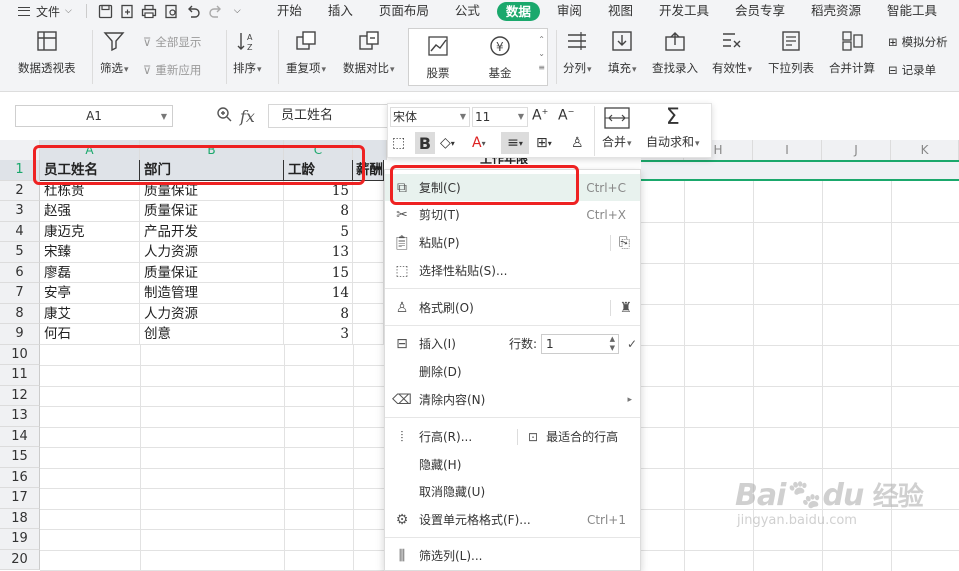 The width and height of the screenshot is (959, 571). Describe the element at coordinates (512, 436) in the screenshot. I see `menu-item-row-height: ⦙ 行高(R)... ⊡ 最适合的行高` at that location.